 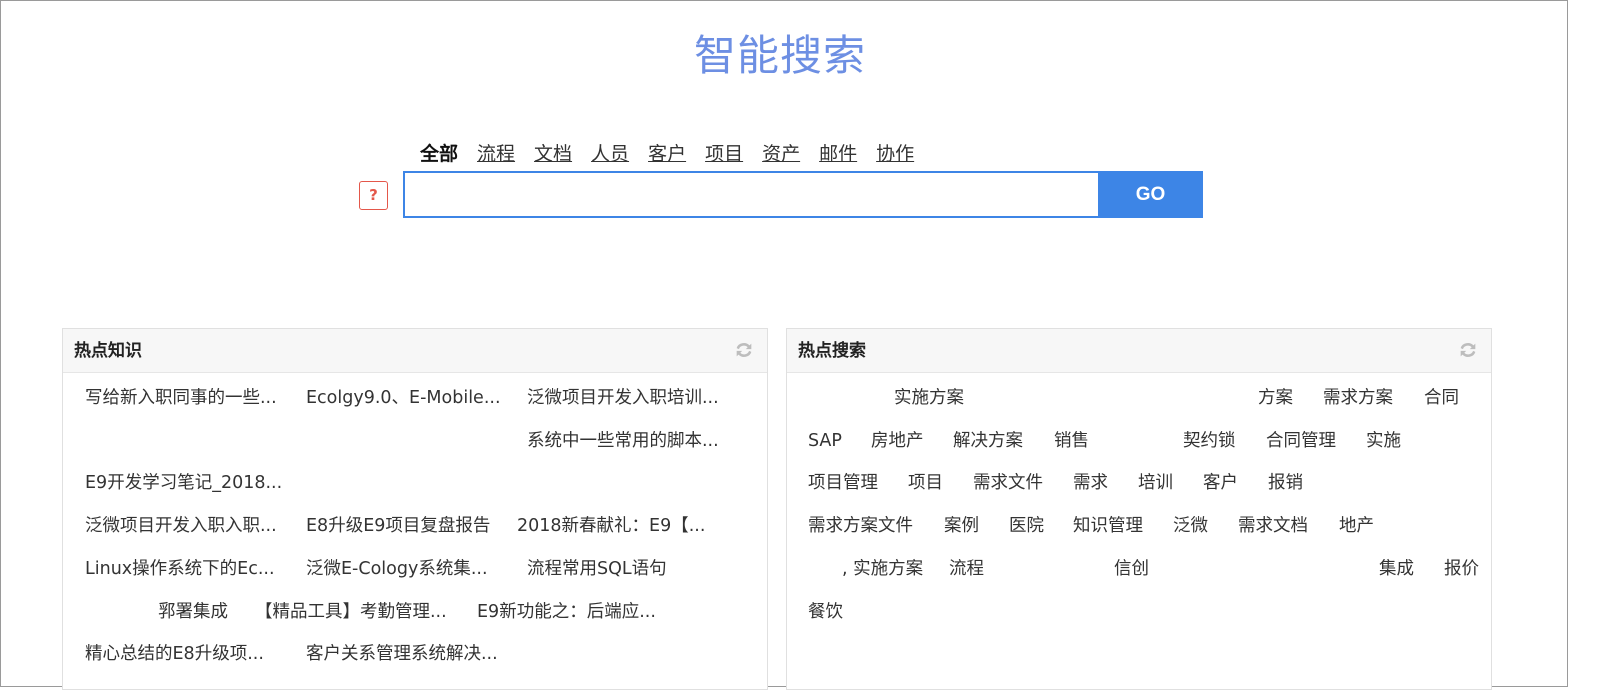 I want to click on tab-all: 全部, so click(x=439, y=154).